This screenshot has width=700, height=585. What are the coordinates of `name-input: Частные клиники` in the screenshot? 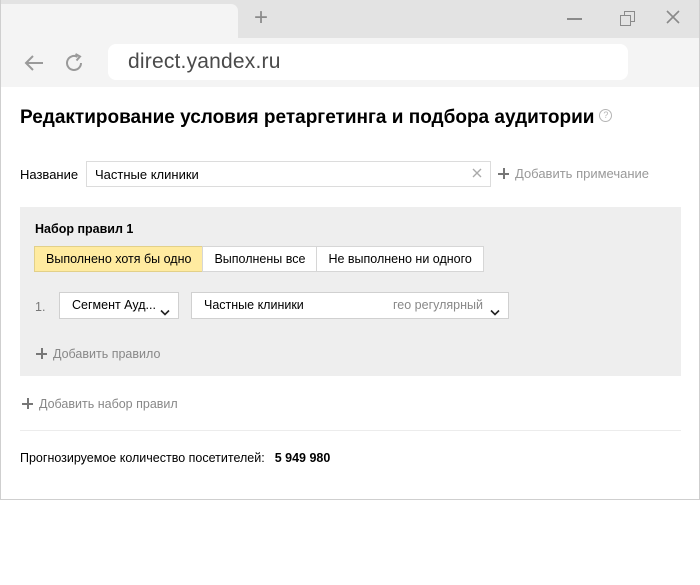 It's located at (288, 174).